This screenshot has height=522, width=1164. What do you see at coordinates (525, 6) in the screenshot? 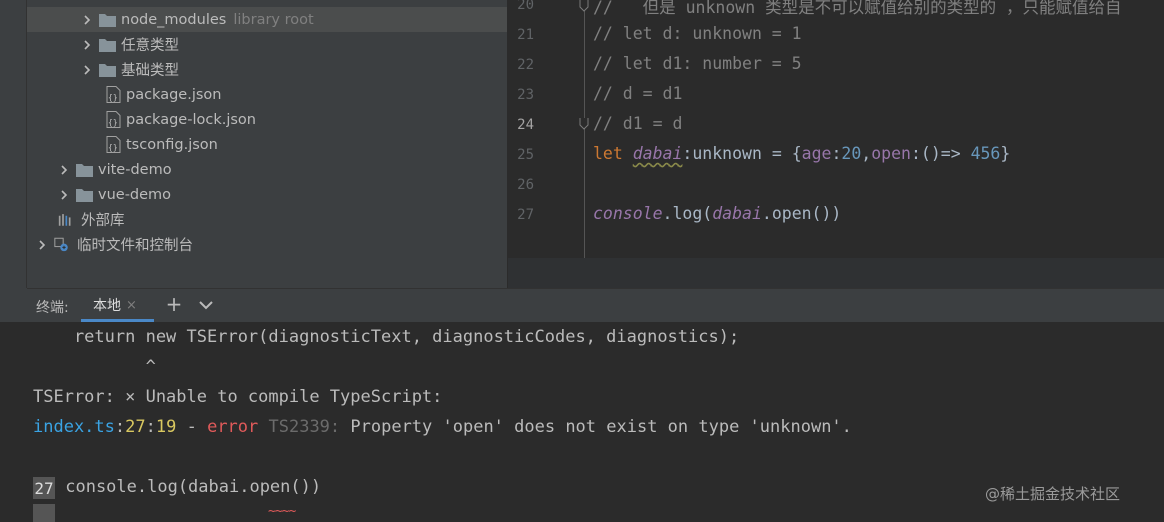
I see `line-number: 20` at bounding box center [525, 6].